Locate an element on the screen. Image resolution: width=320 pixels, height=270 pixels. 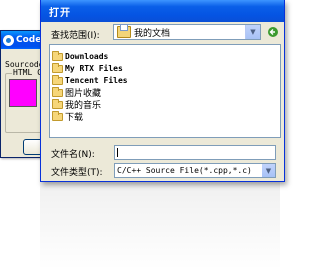
item-label: 下载 is located at coordinates (74, 118).